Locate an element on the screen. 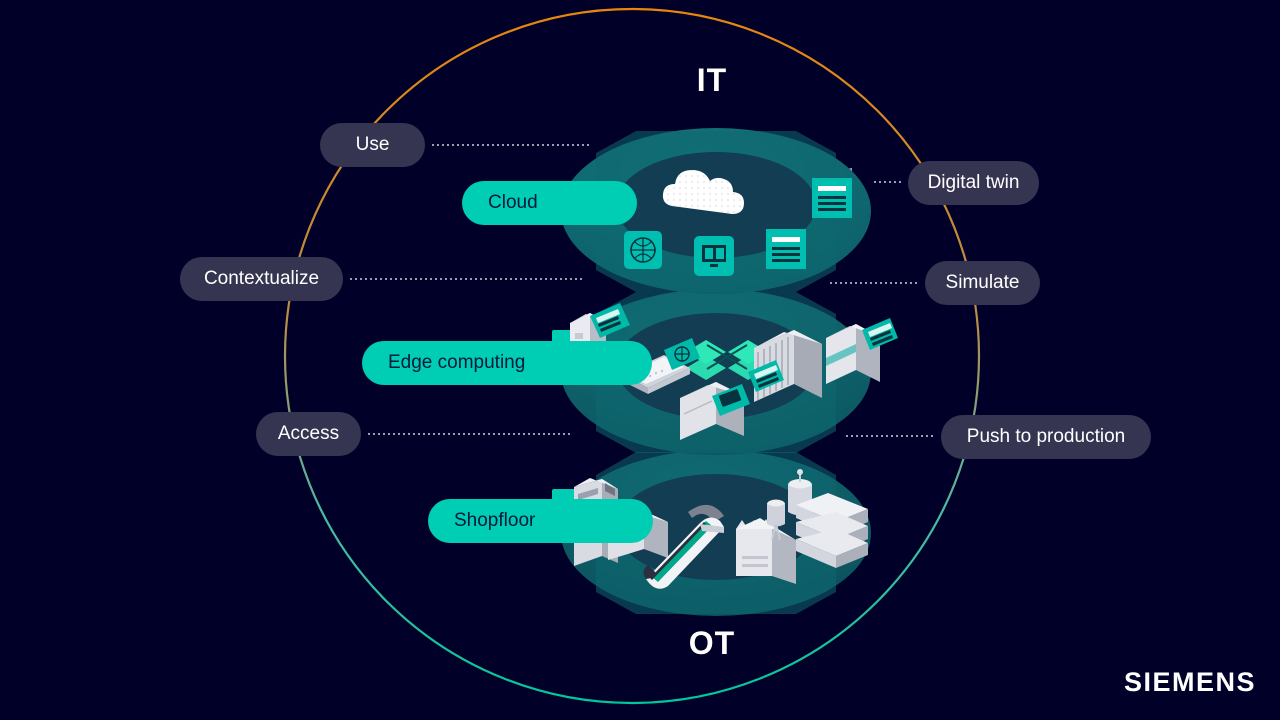  step-pill-access-label: Access is located at coordinates (308, 433).